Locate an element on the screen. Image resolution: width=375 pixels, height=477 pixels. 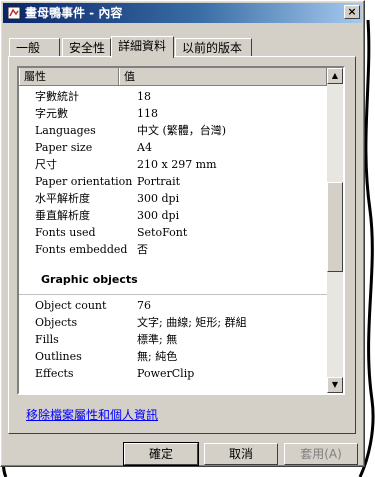
property-value: PowerClip is located at coordinates (166, 373).